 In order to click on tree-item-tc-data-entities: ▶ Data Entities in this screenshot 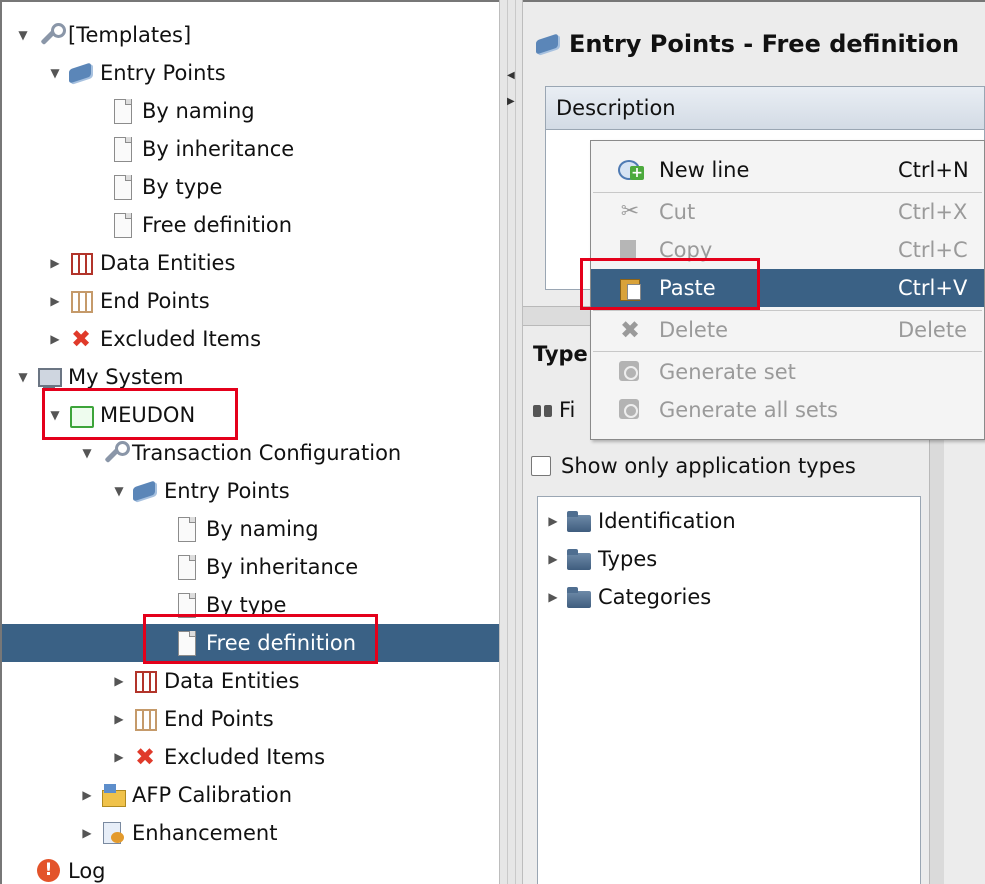, I will do `click(250, 681)`.